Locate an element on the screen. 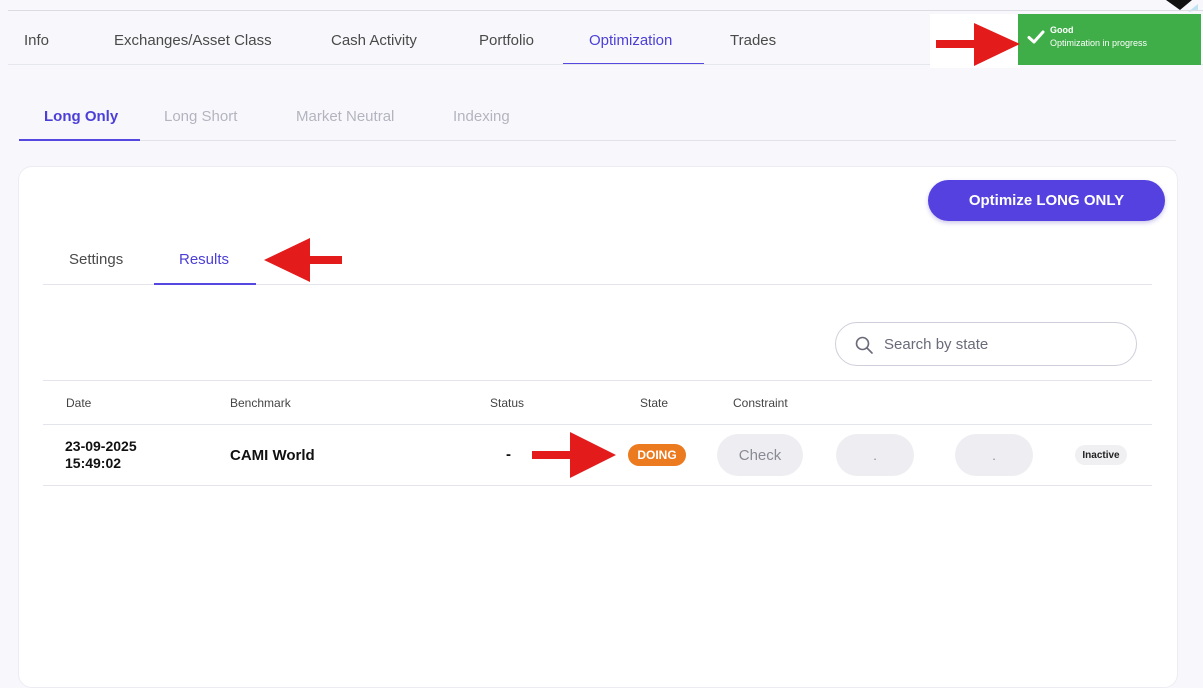  search-icon is located at coordinates (864, 345).